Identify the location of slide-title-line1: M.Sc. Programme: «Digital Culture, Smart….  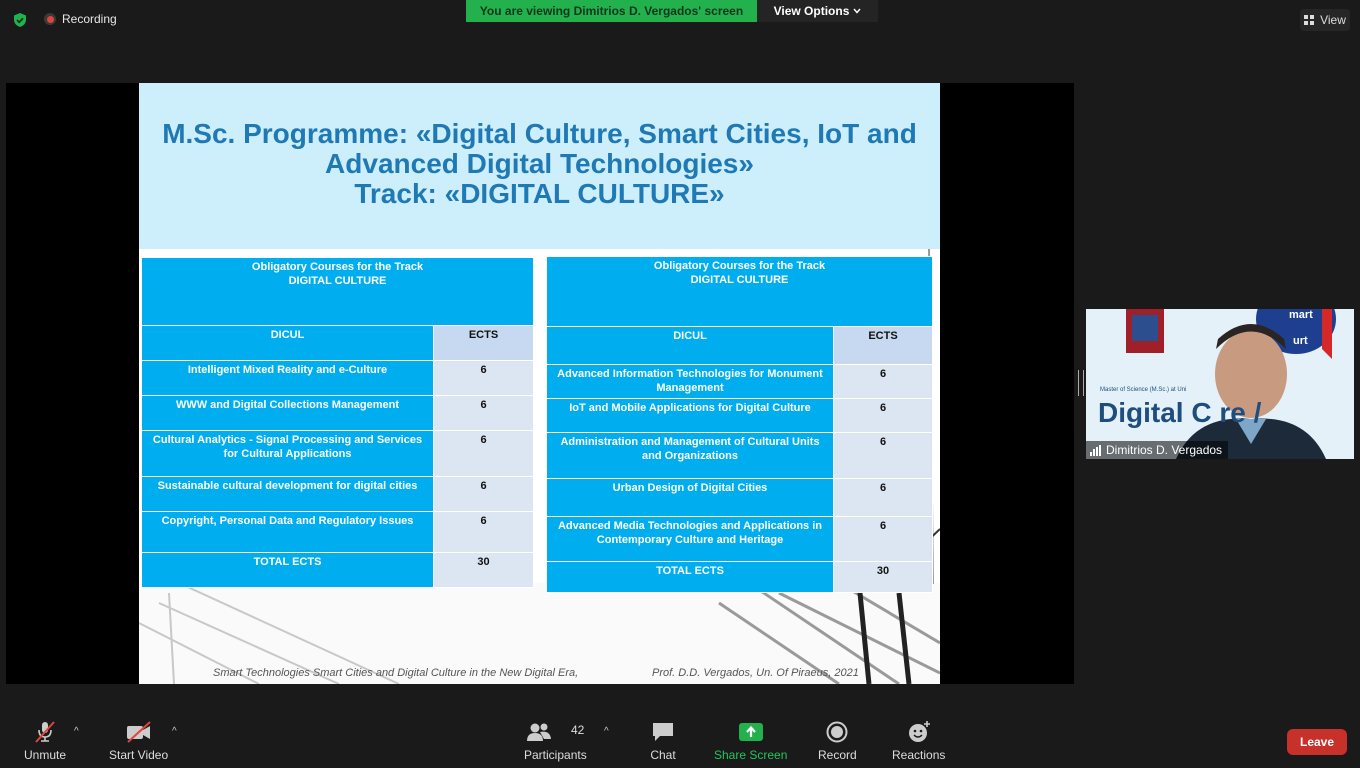
(539, 133).